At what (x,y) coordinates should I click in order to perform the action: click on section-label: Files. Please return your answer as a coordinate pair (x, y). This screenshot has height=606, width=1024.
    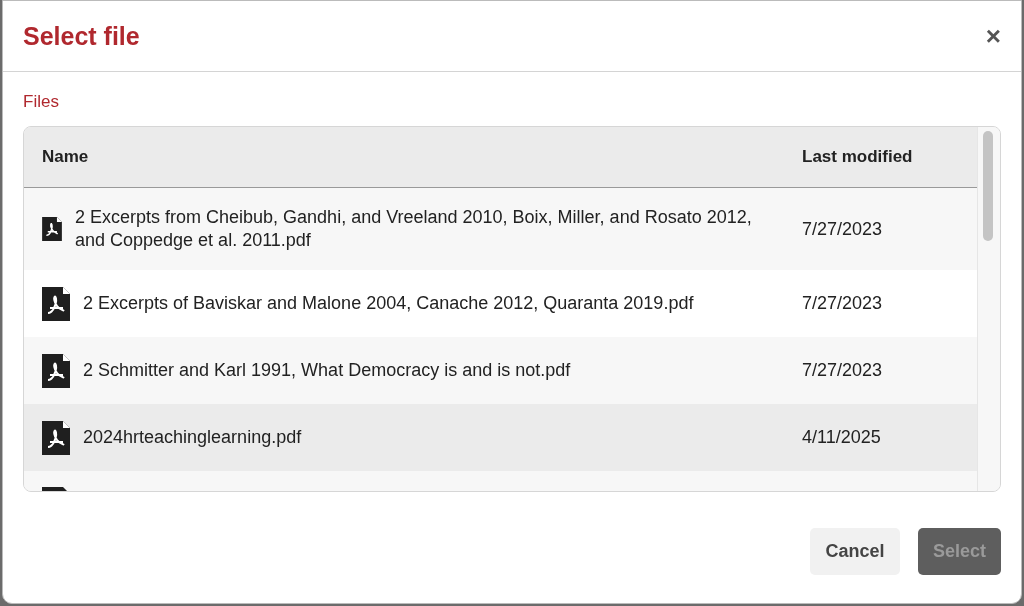
    Looking at the image, I should click on (41, 102).